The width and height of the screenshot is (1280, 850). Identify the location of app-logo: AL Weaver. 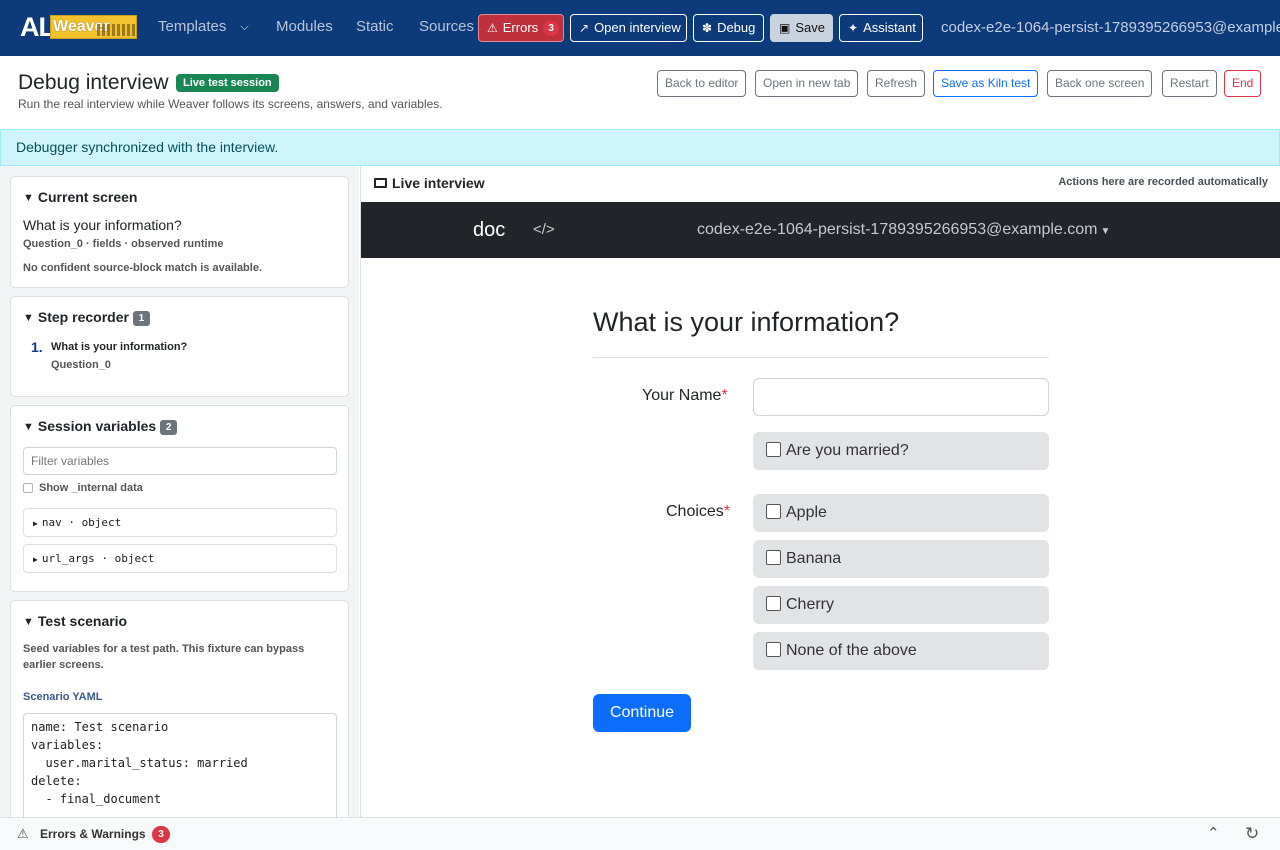
(78, 27).